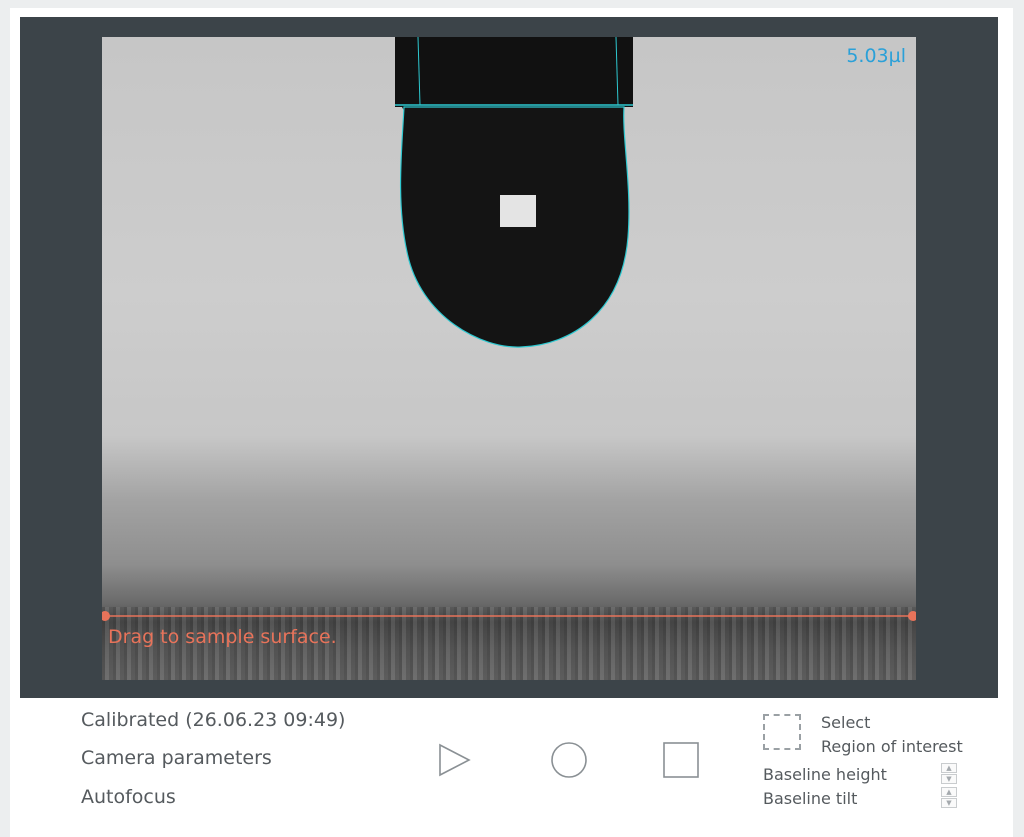 The image size is (1024, 837). What do you see at coordinates (876, 56) in the screenshot?
I see `volume-readout: 5.03µl` at bounding box center [876, 56].